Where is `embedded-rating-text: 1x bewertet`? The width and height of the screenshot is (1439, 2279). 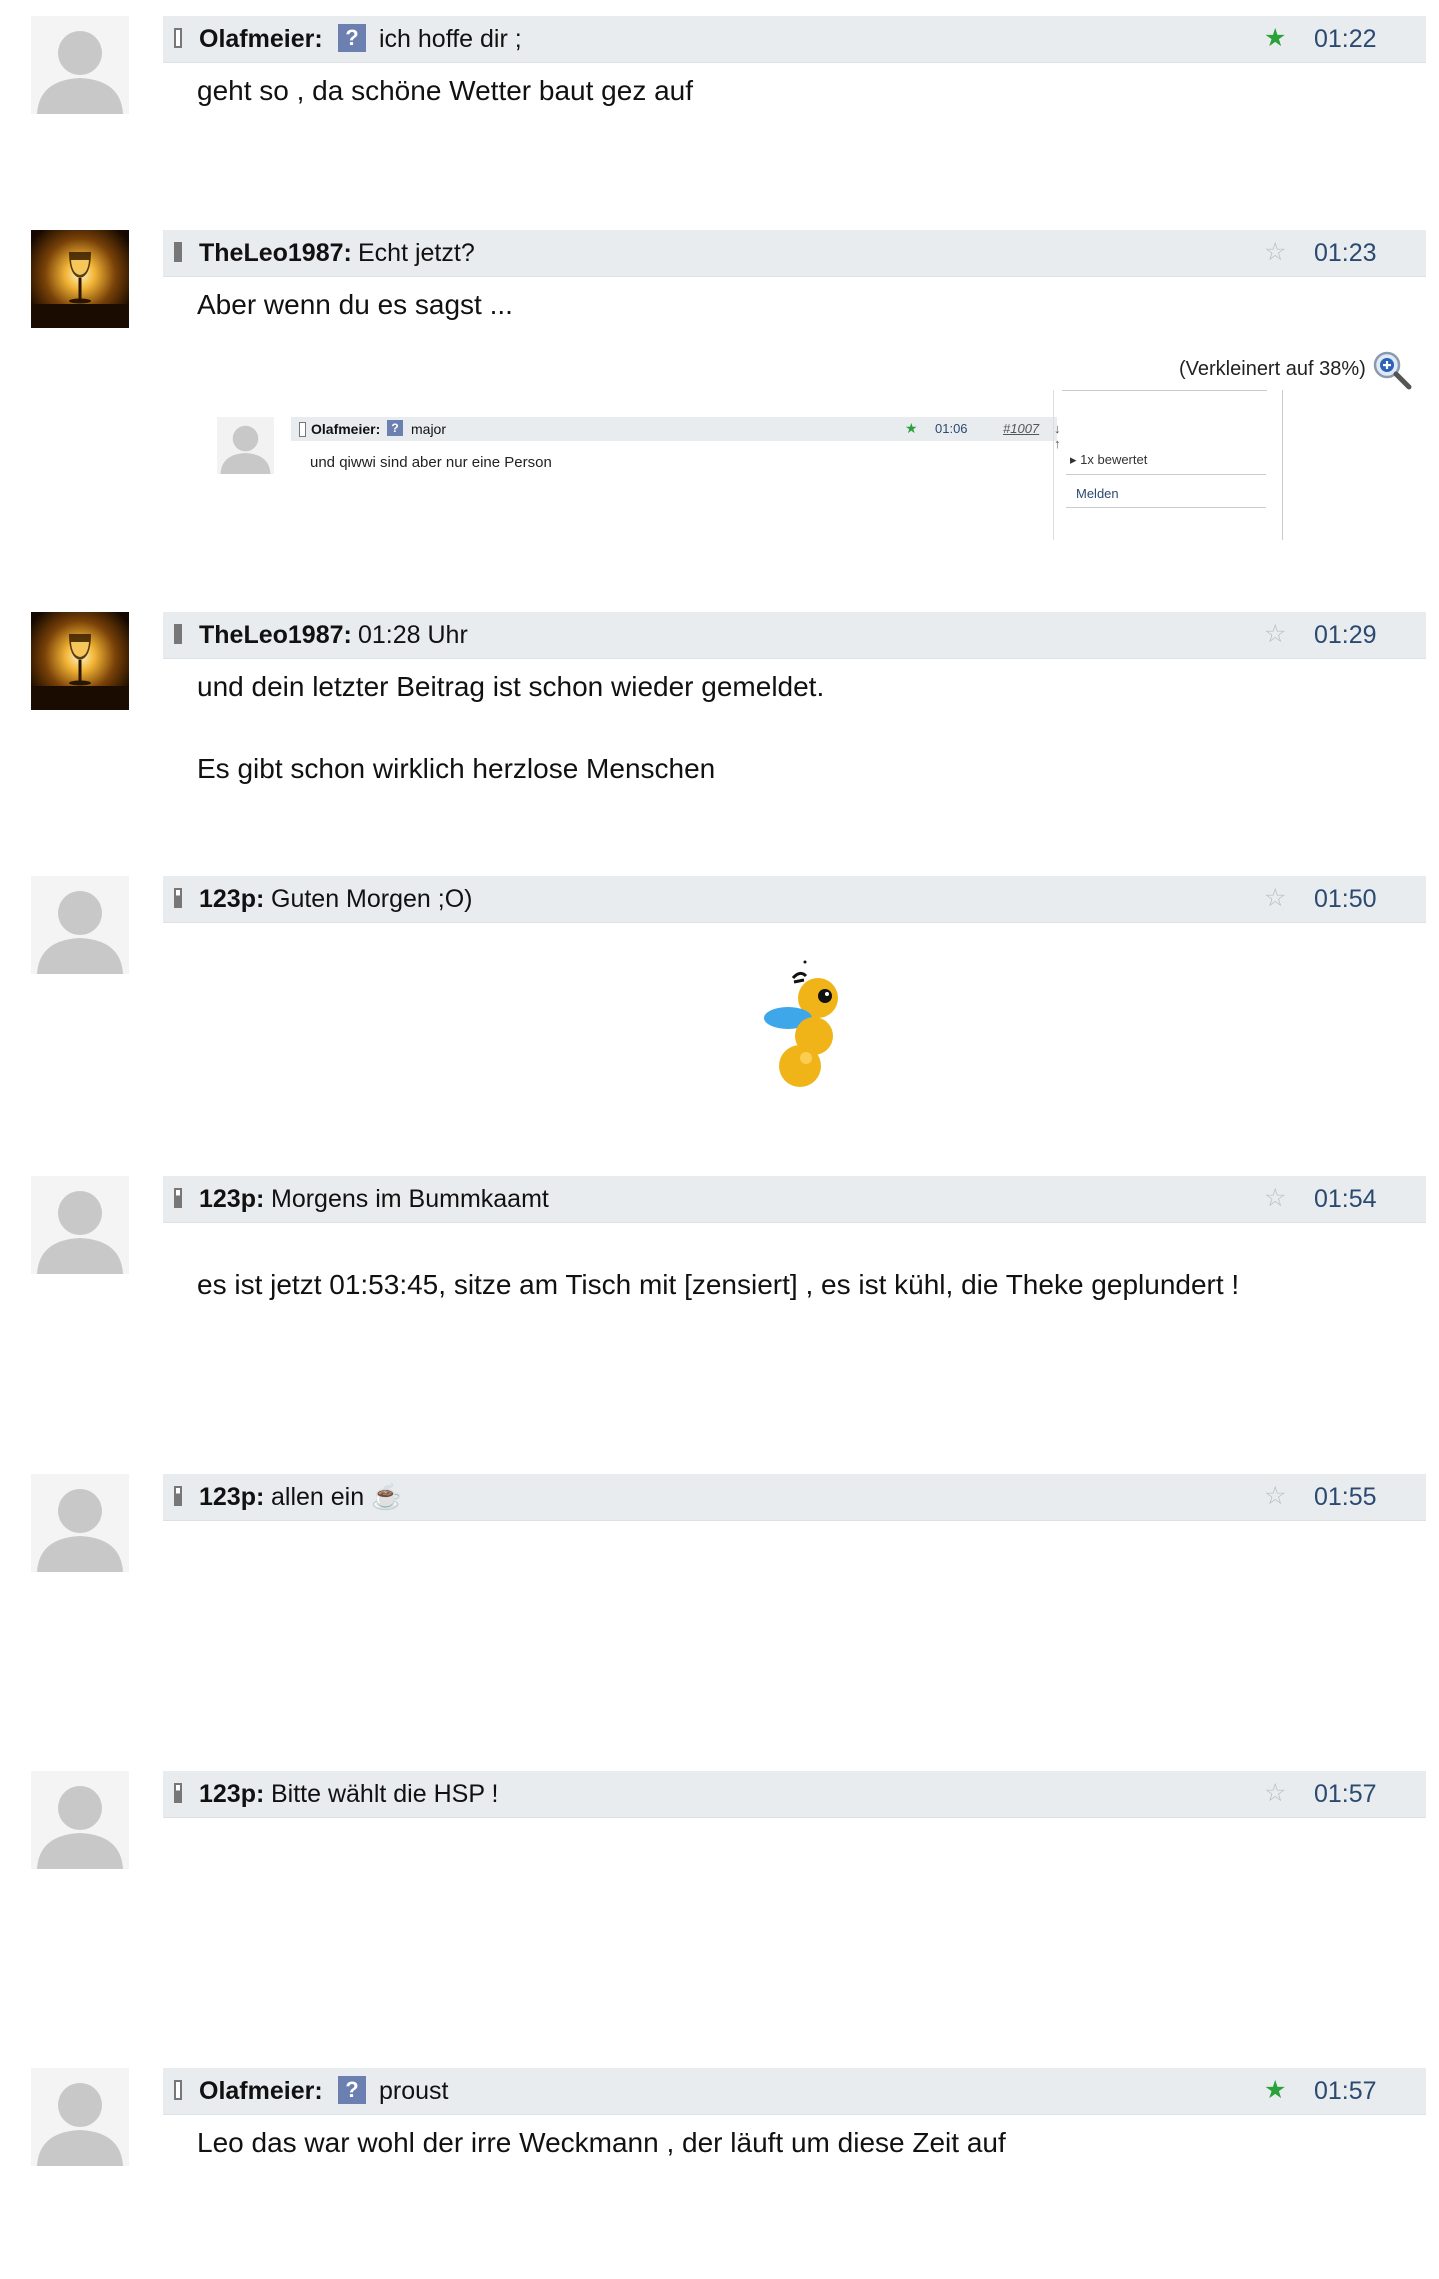 embedded-rating-text: 1x bewertet is located at coordinates (1114, 459).